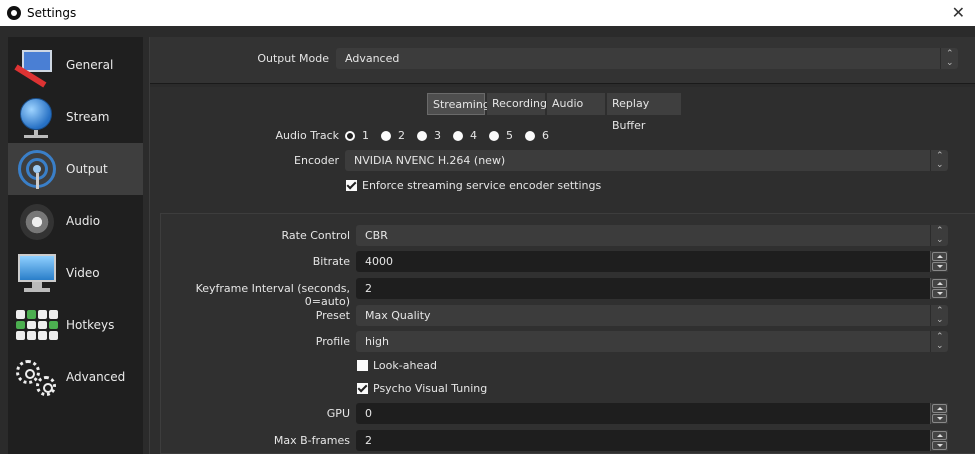  What do you see at coordinates (36, 65) in the screenshot?
I see `monitor-pen-icon` at bounding box center [36, 65].